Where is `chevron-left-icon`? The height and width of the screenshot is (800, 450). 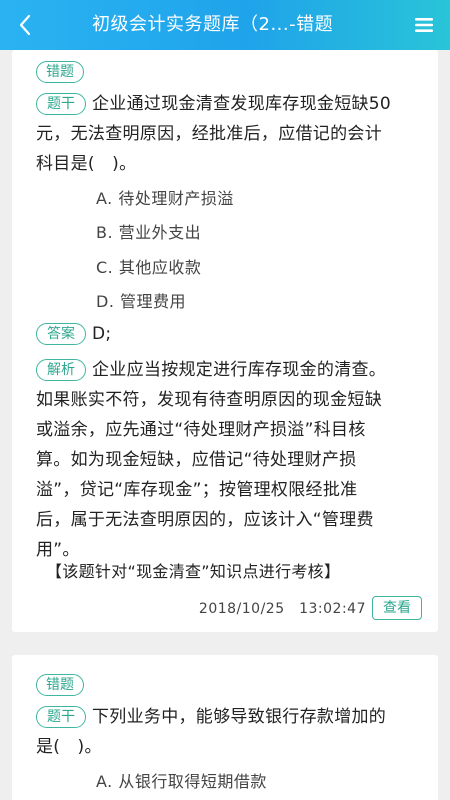 chevron-left-icon is located at coordinates (25, 25).